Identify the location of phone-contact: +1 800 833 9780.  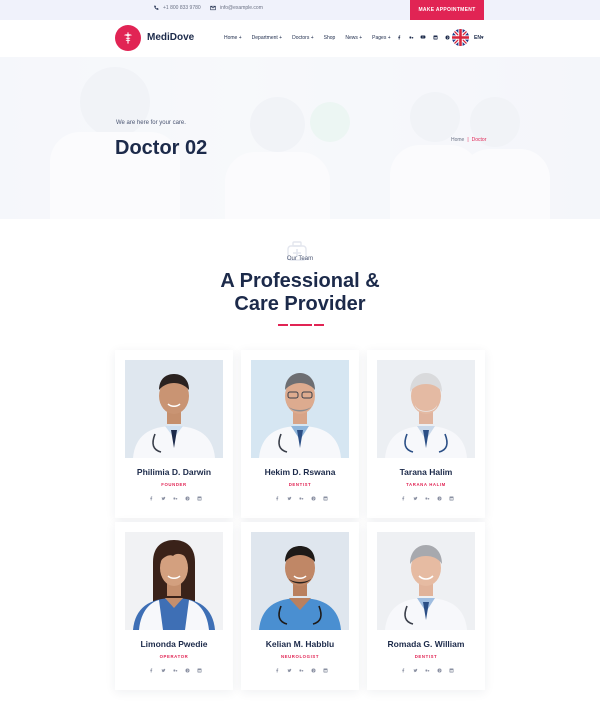
(177, 8).